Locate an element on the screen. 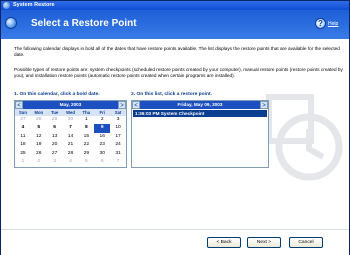 This screenshot has height=255, width=350. wizard-footer: < Back Next > Cancel is located at coordinates (175, 242).